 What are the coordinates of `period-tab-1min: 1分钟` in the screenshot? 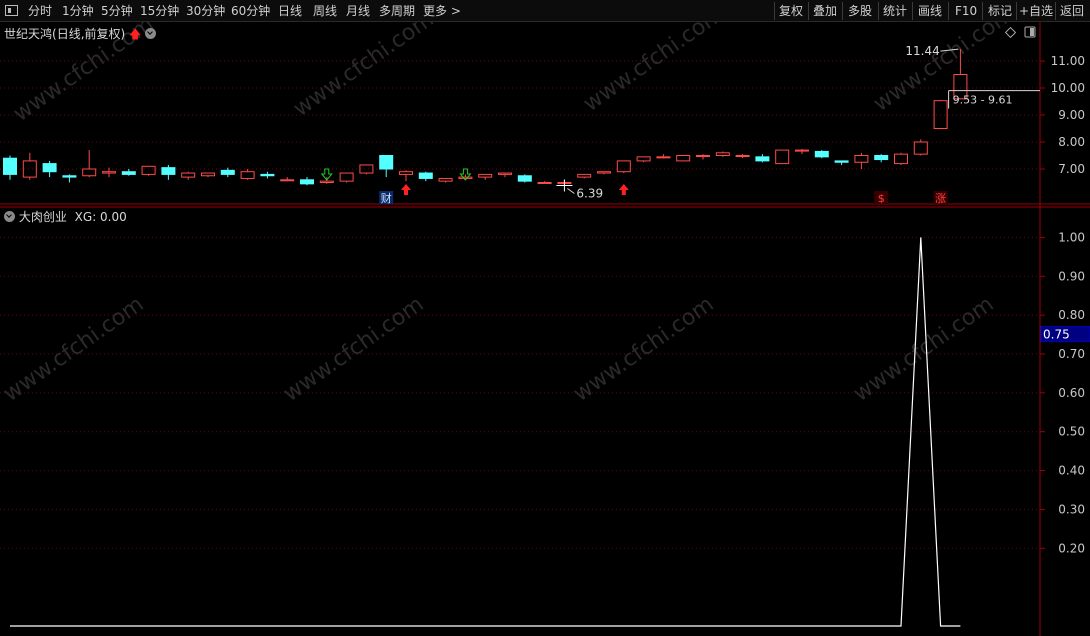 It's located at (78, 11).